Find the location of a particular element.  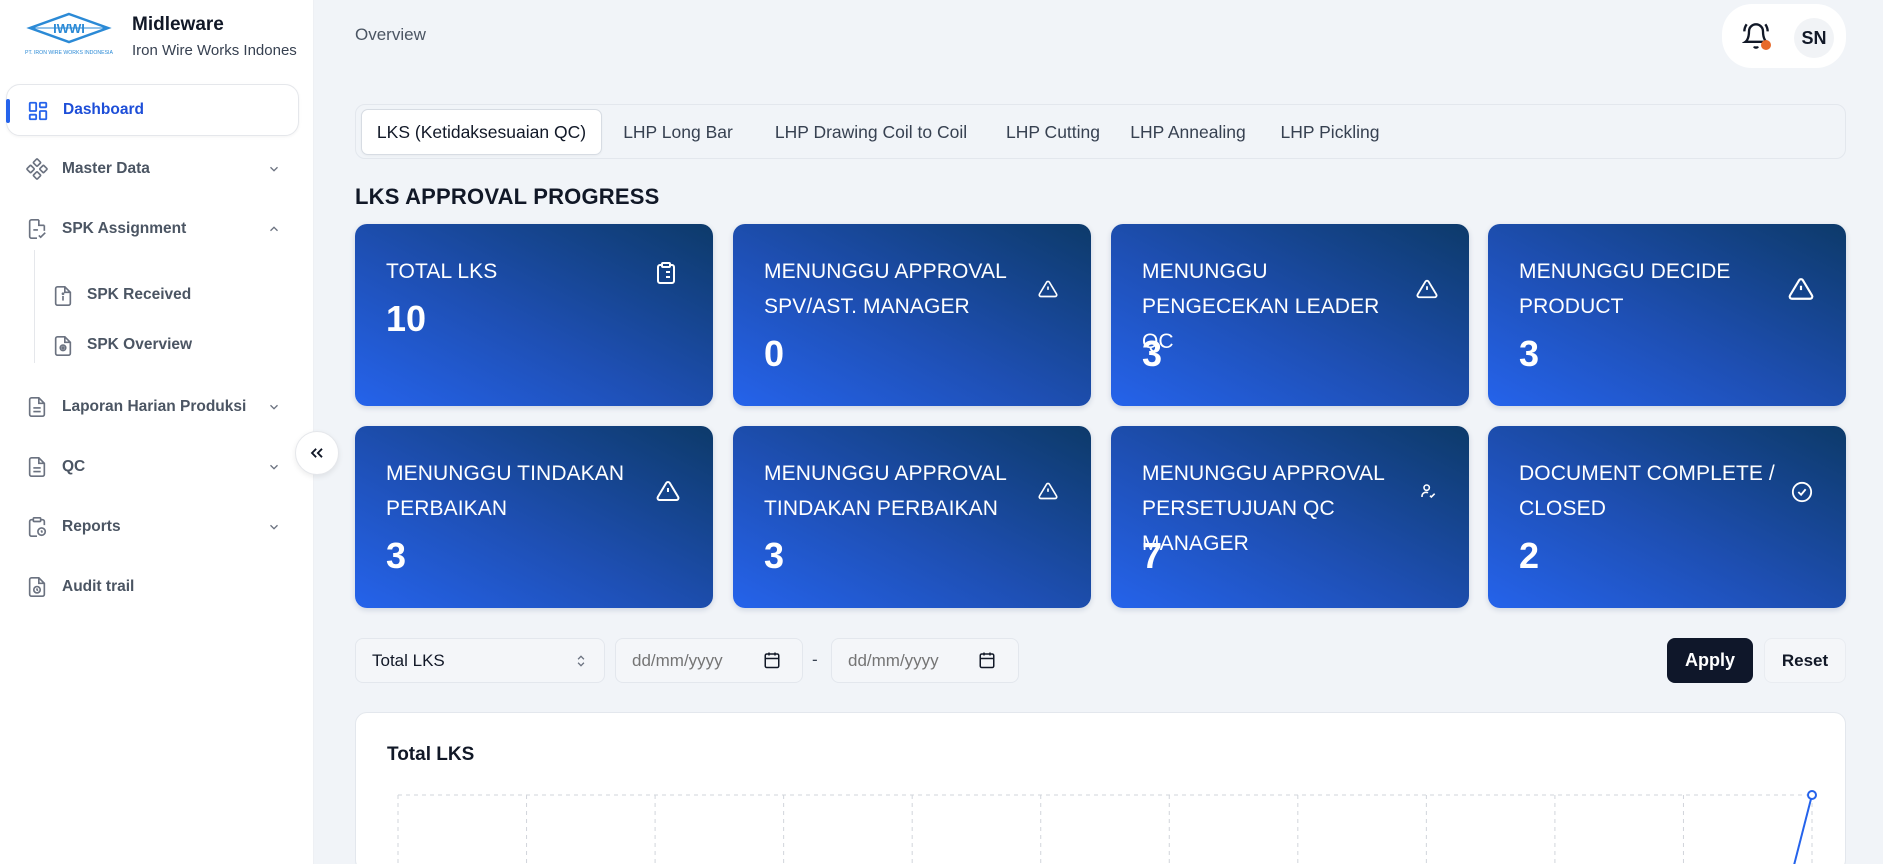

spk-assignment-icon is located at coordinates (37, 229).